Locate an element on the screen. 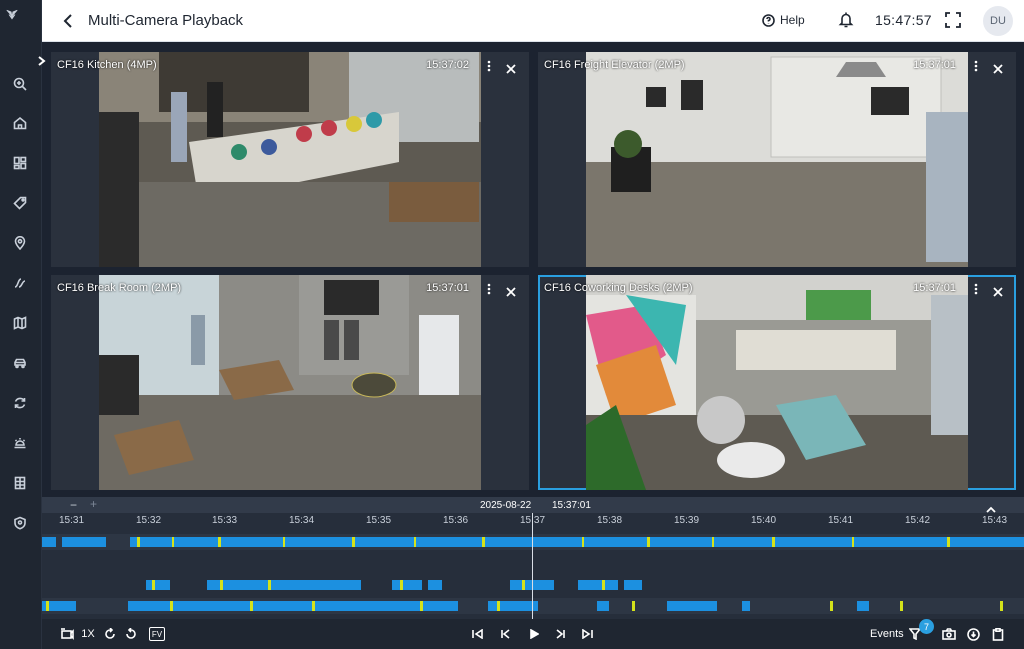 This screenshot has height=649, width=1024. access-icon is located at coordinates (20, 283).